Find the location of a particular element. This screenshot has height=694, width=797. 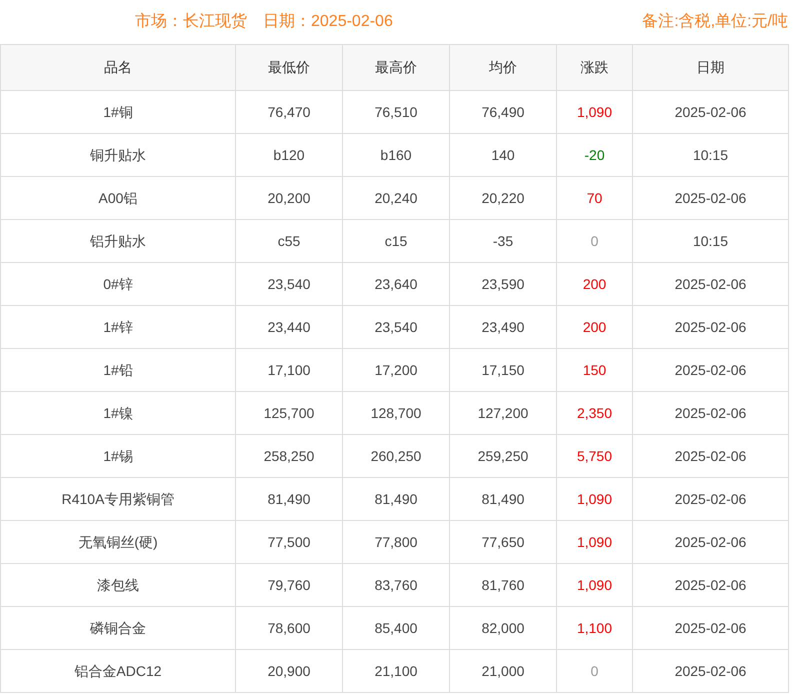

table-cell: 铜升贴水 is located at coordinates (118, 155).